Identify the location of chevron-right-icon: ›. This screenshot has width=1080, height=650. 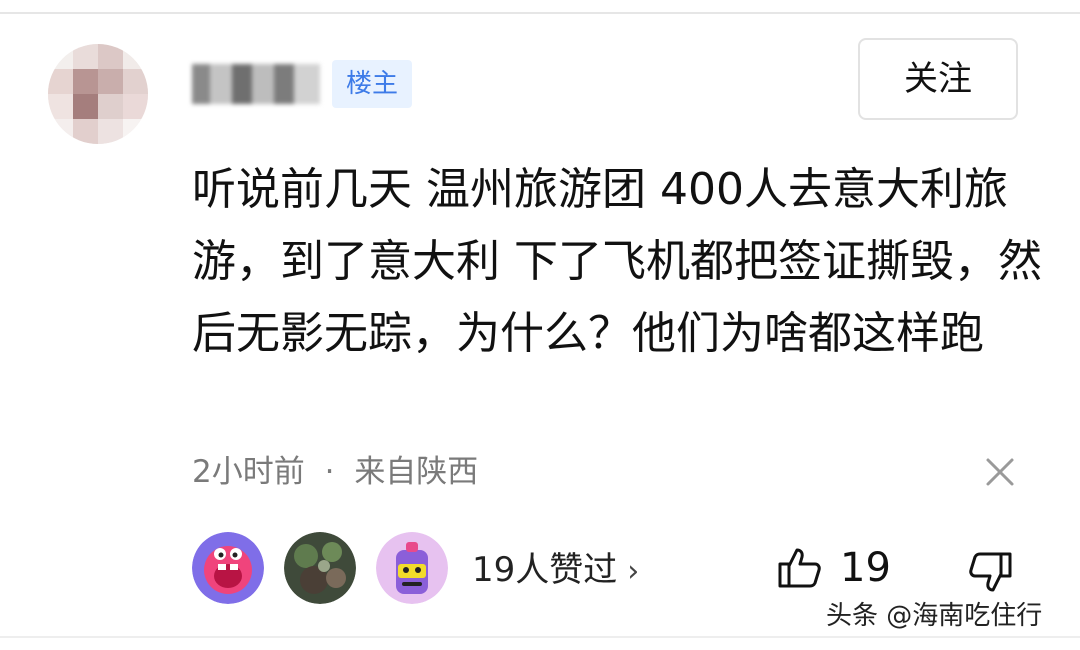
(633, 571).